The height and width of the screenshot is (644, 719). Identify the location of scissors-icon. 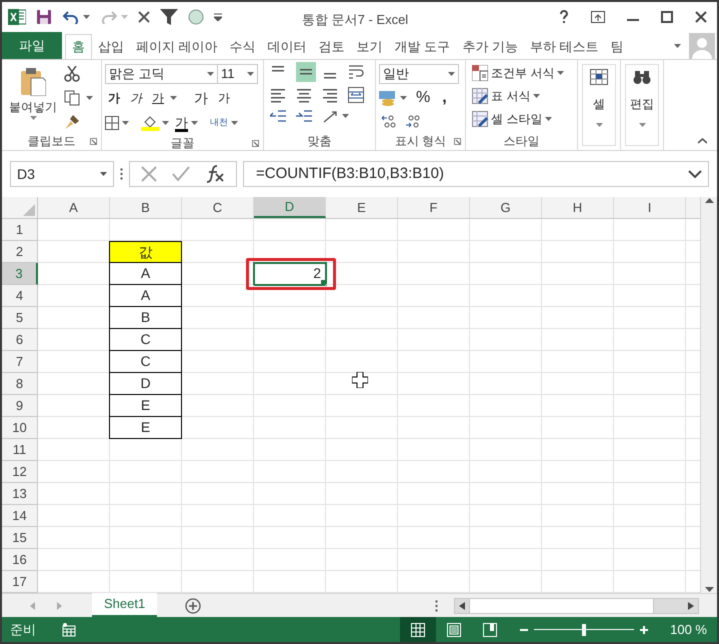
(72, 74).